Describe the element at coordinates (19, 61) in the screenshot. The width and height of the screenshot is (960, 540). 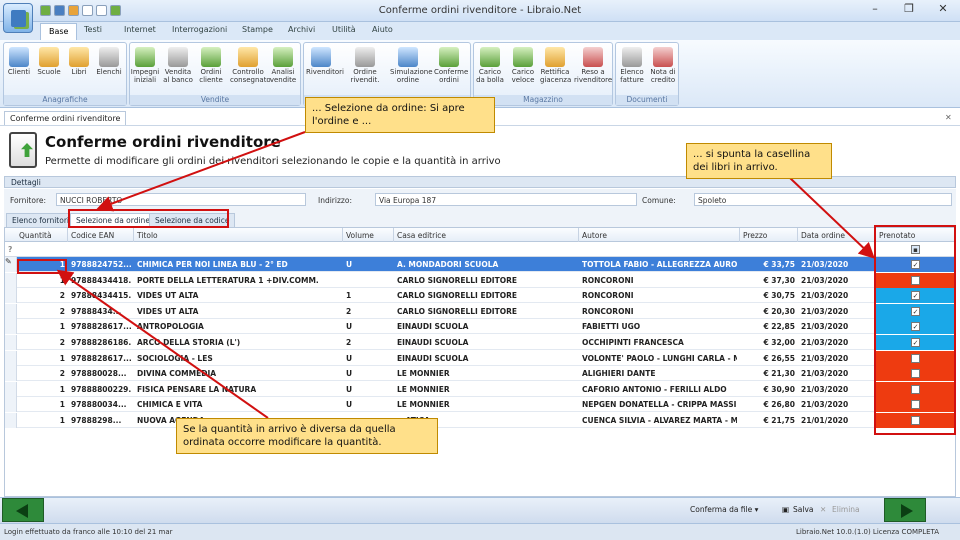
I see `clienti-button: Clienti` at that location.